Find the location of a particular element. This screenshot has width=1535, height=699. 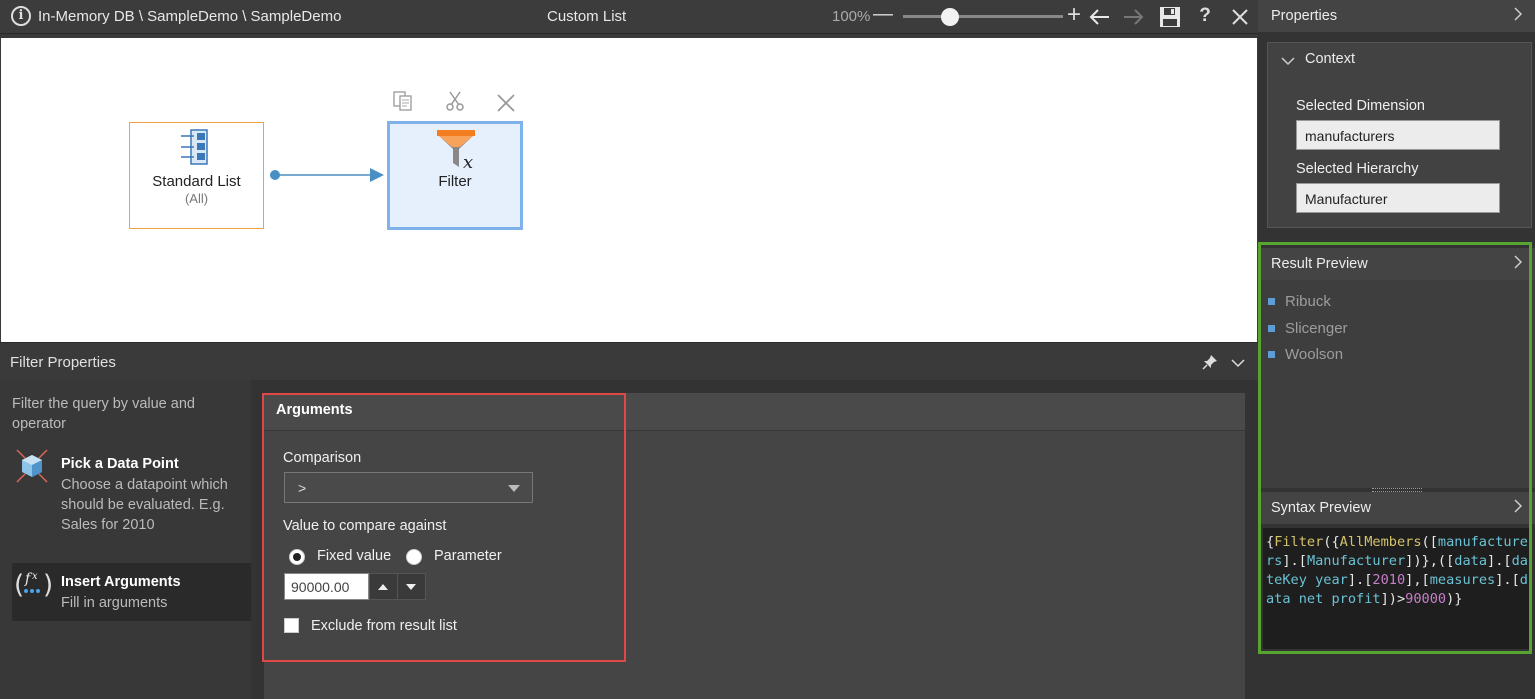

standard-list-node: Standard List (All) is located at coordinates (196, 175).